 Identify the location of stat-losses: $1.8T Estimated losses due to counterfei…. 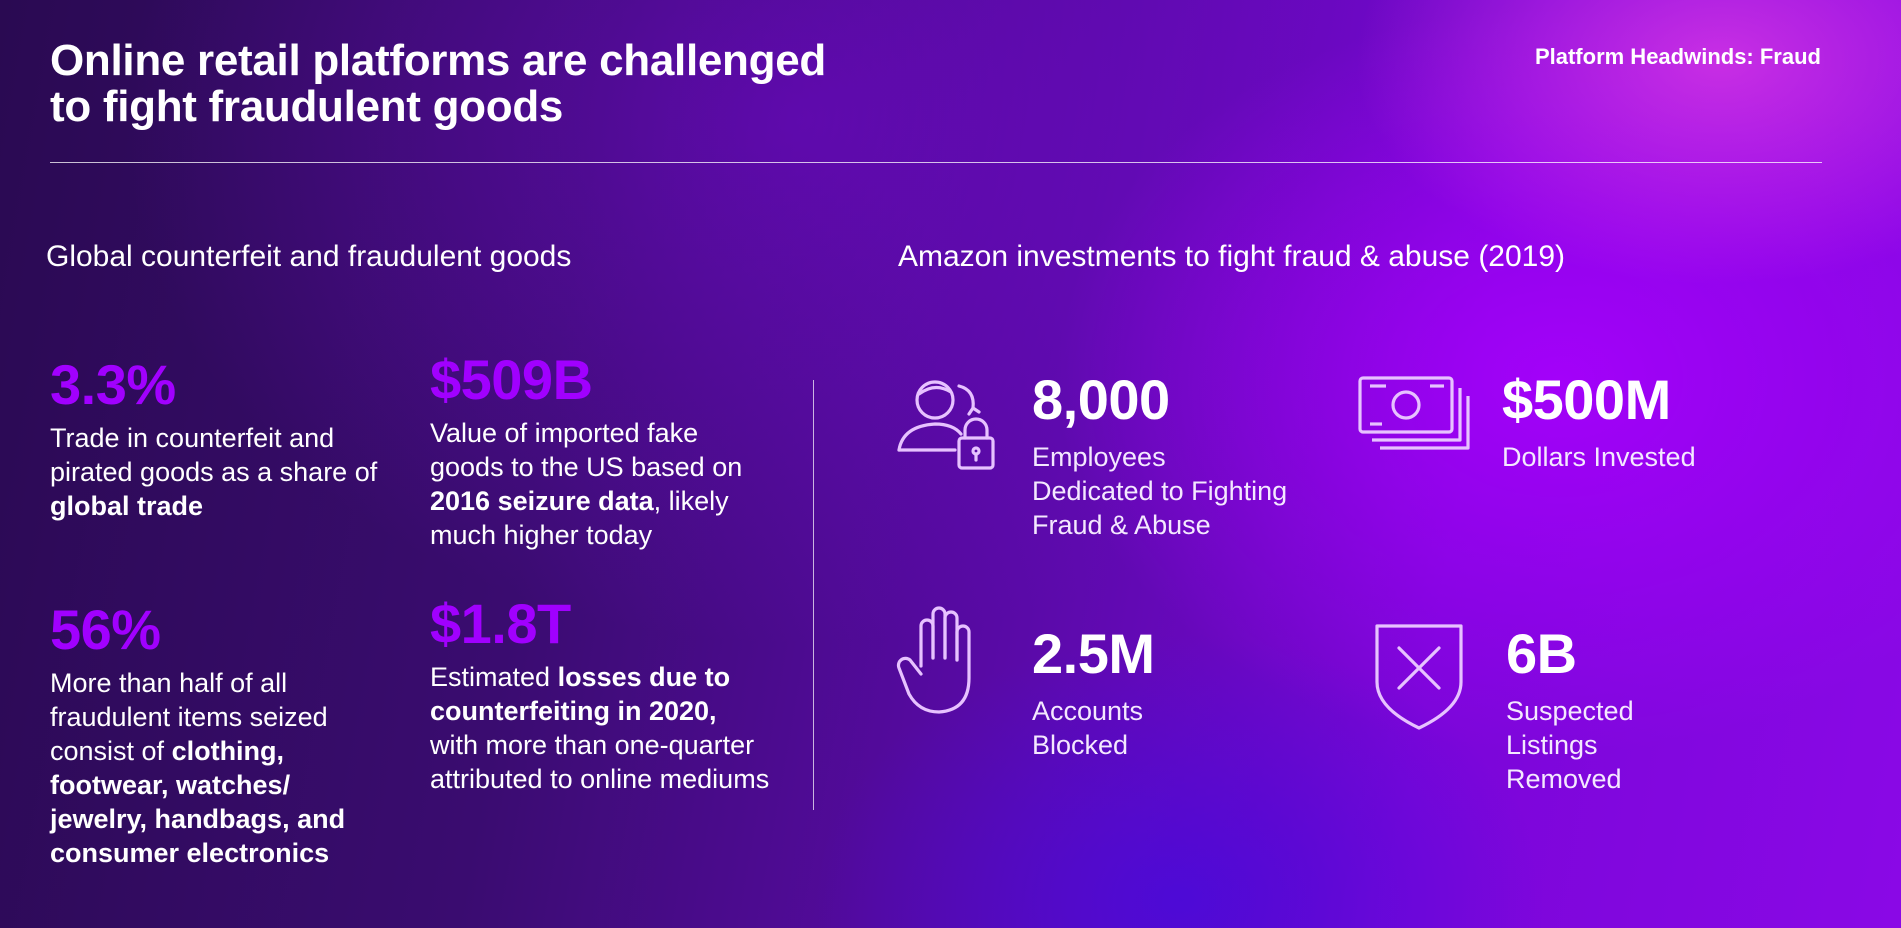
(600, 695).